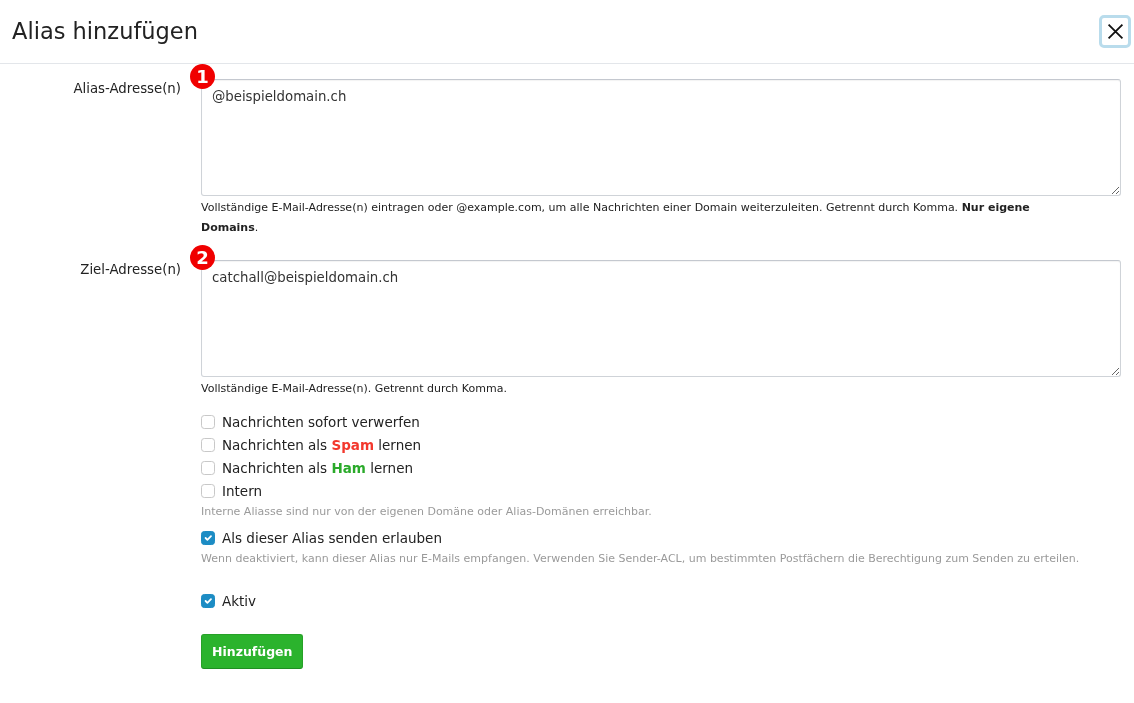 Image resolution: width=1134 pixels, height=703 pixels. Describe the element at coordinates (242, 491) in the screenshot. I see `checkbox-label: Intern` at that location.